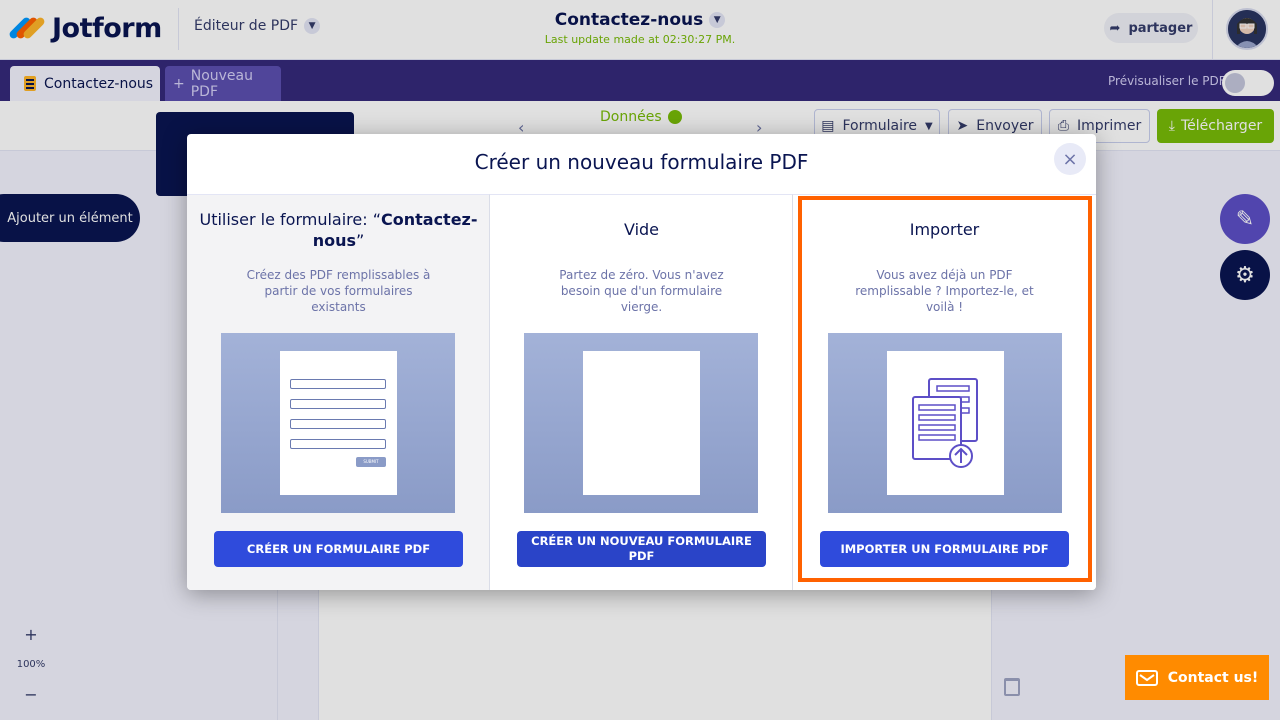  What do you see at coordinates (641, 162) in the screenshot?
I see `modal-title: Créer un nouveau formulaire PDF` at bounding box center [641, 162].